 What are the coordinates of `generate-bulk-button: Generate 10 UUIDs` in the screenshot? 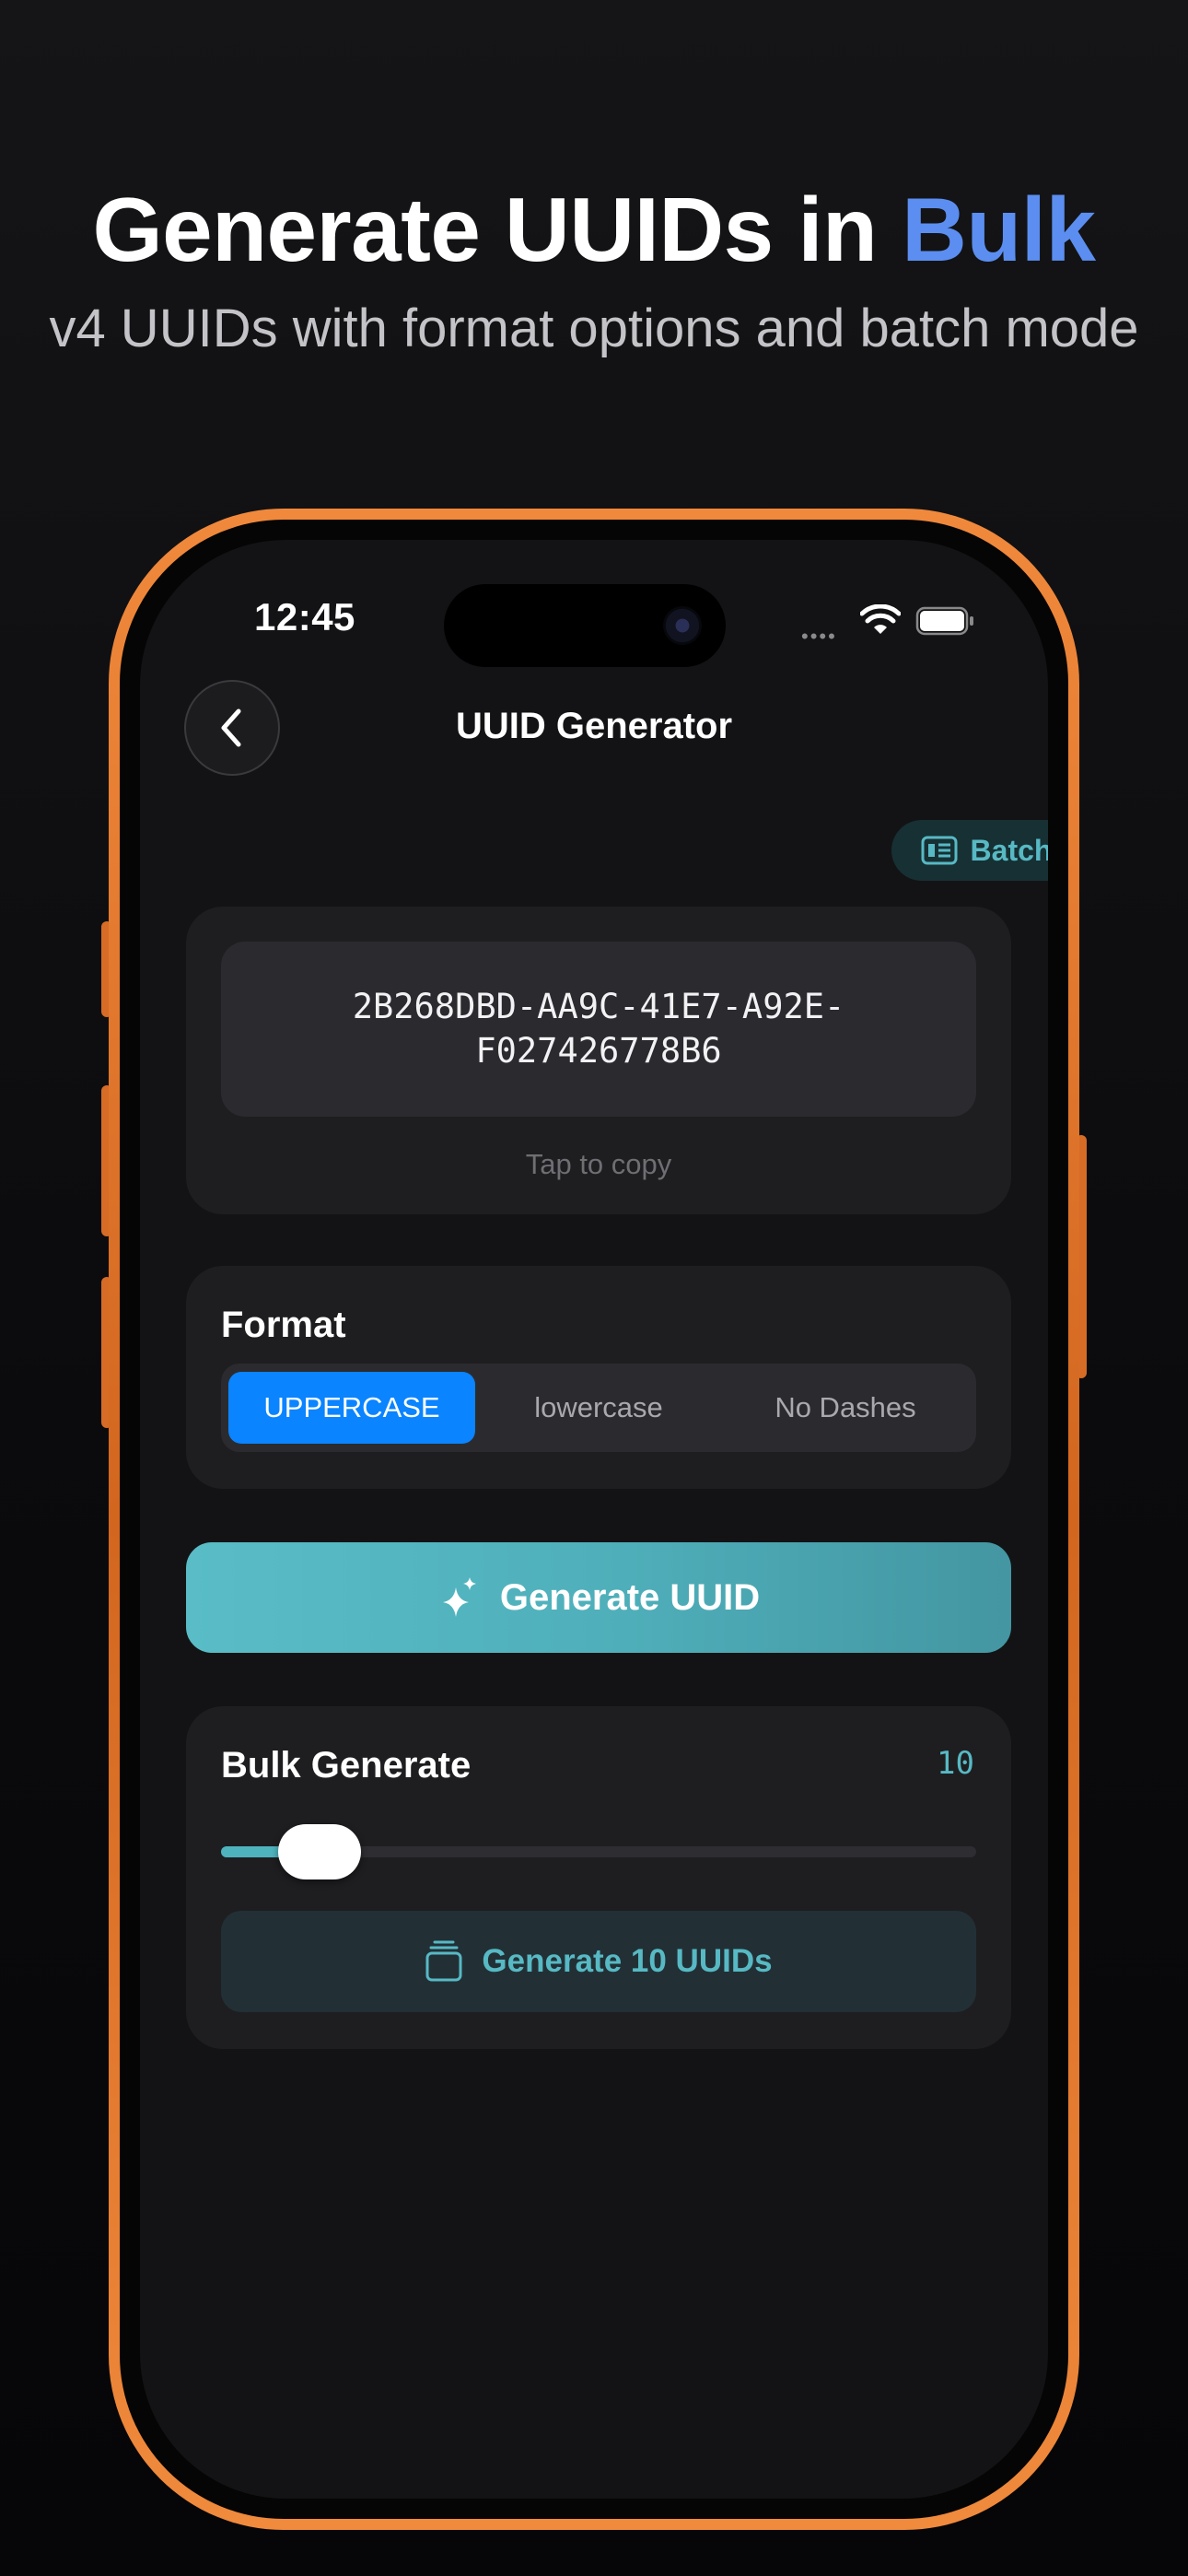 It's located at (598, 1961).